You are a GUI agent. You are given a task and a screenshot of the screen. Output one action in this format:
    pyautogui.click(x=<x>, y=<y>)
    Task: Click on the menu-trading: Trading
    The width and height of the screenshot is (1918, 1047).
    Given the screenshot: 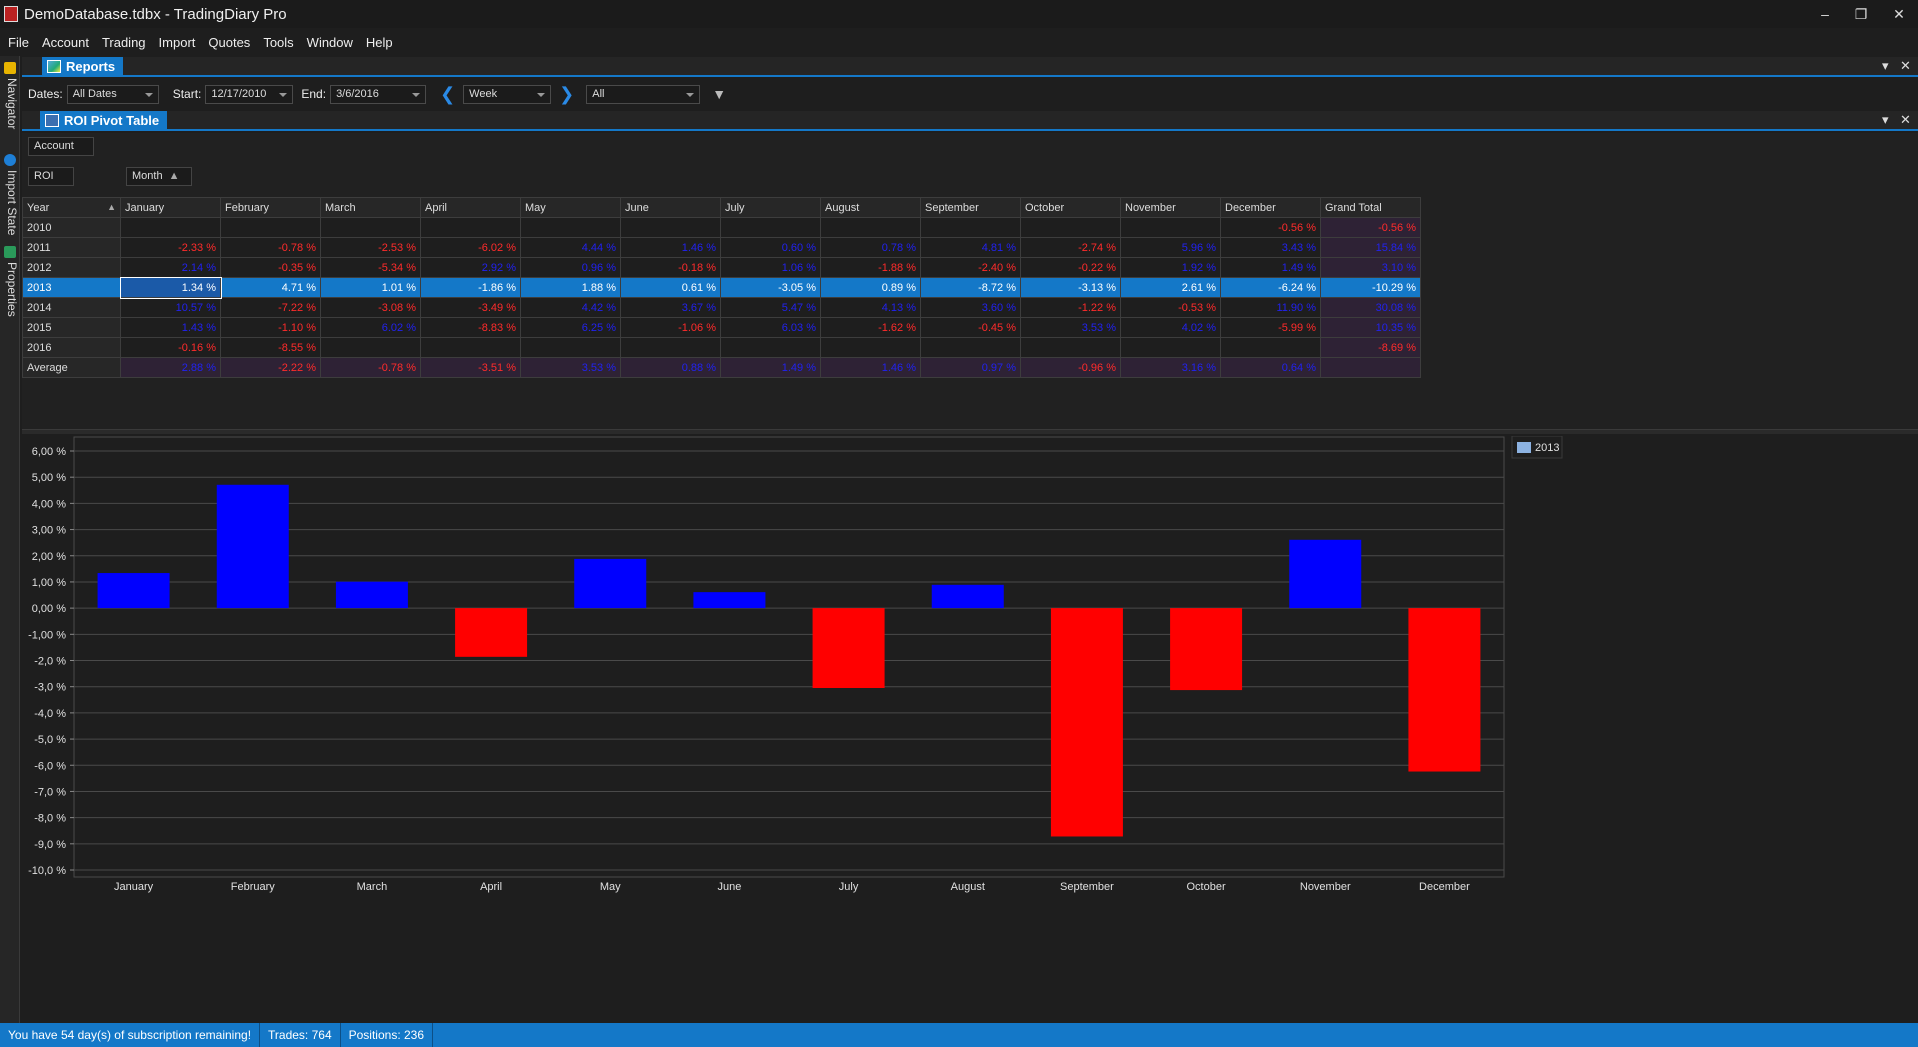 What is the action you would take?
    pyautogui.click(x=124, y=42)
    